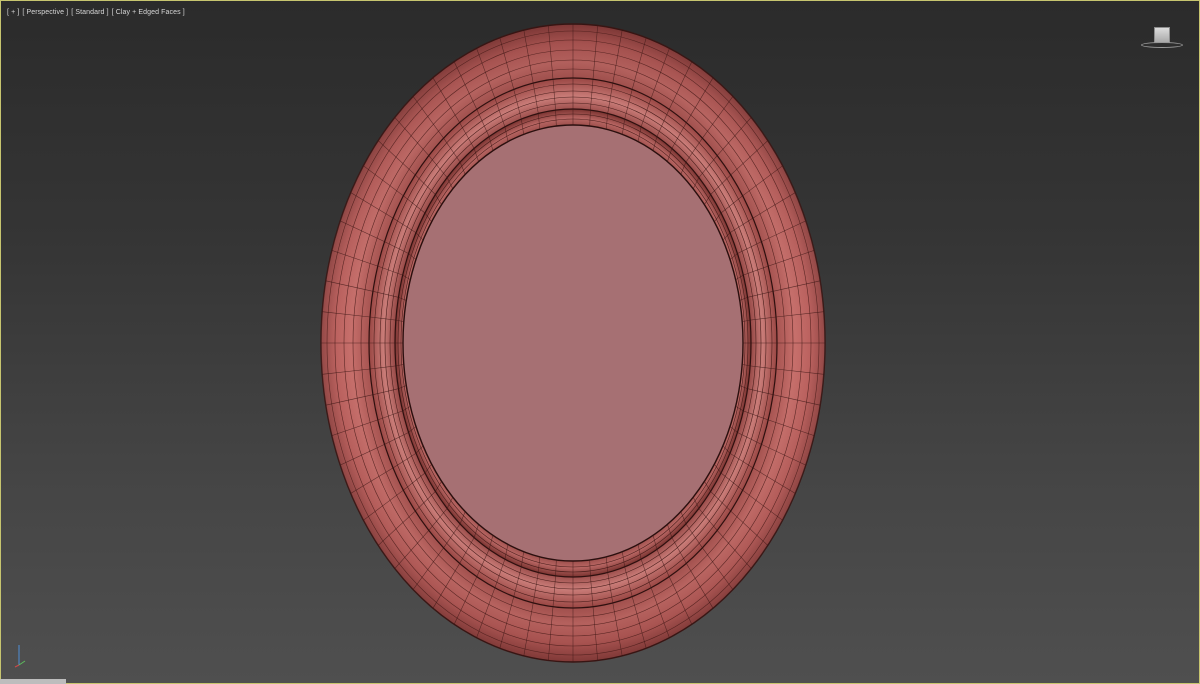 Image resolution: width=1200 pixels, height=684 pixels. I want to click on status-strip, so click(33, 681).